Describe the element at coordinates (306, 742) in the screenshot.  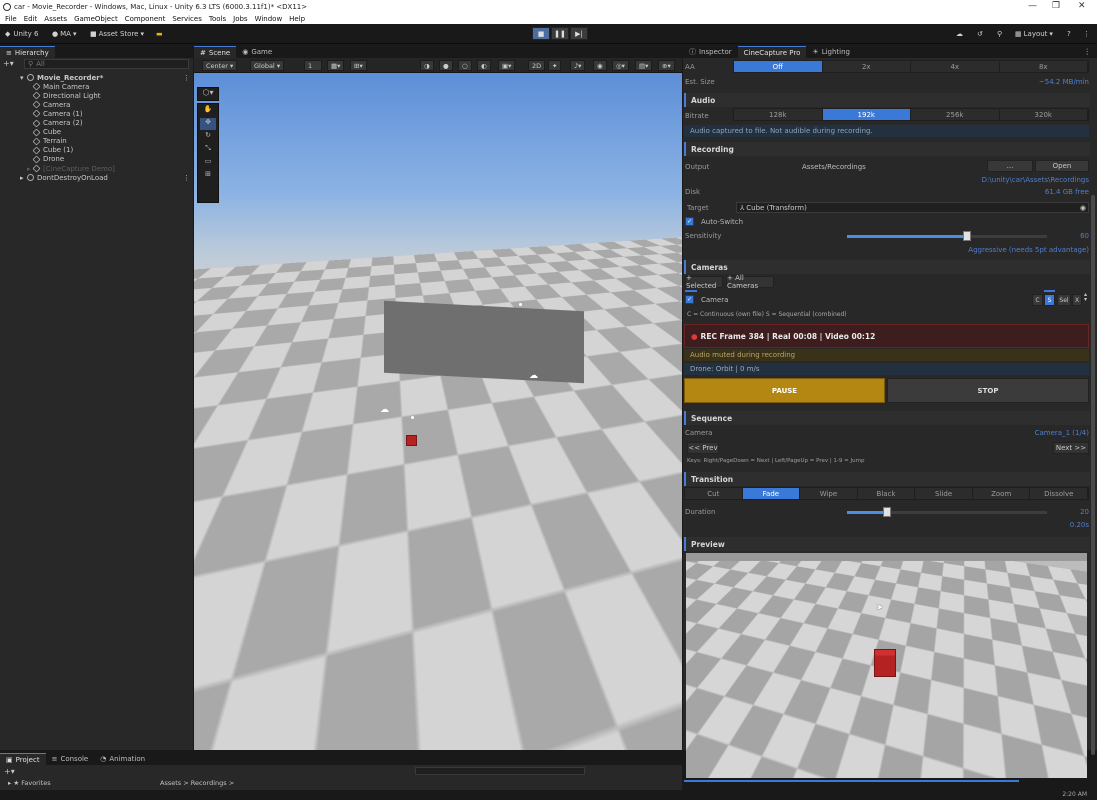
I see `pan-icon: ✛` at that location.